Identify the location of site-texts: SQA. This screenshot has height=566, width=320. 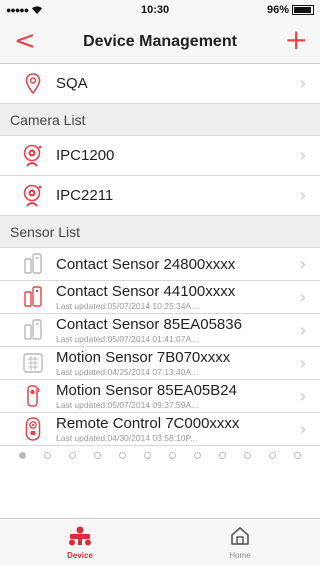
(173, 83).